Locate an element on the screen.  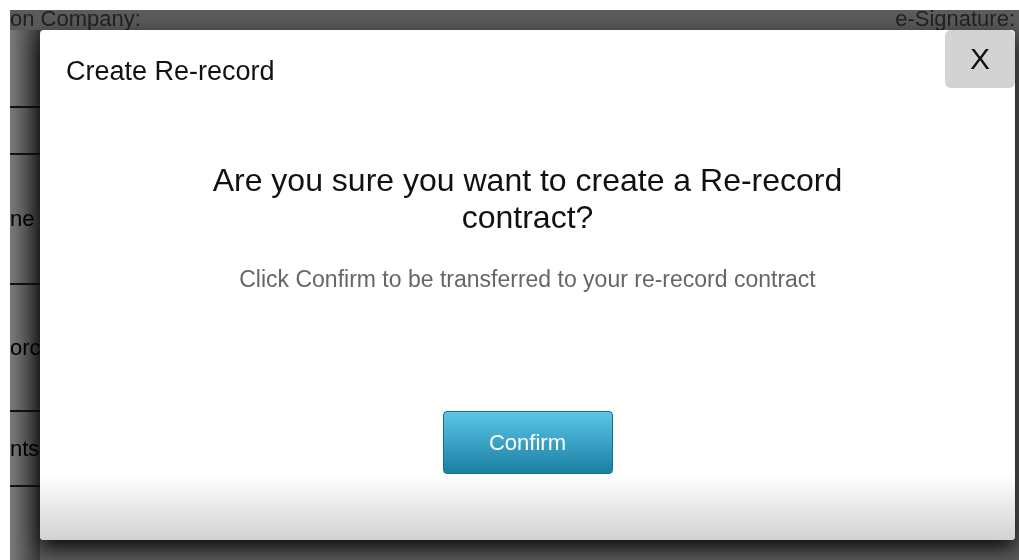
confirmation-question: Are you sure you want to create a Re-record contract? is located at coordinates (527, 199).